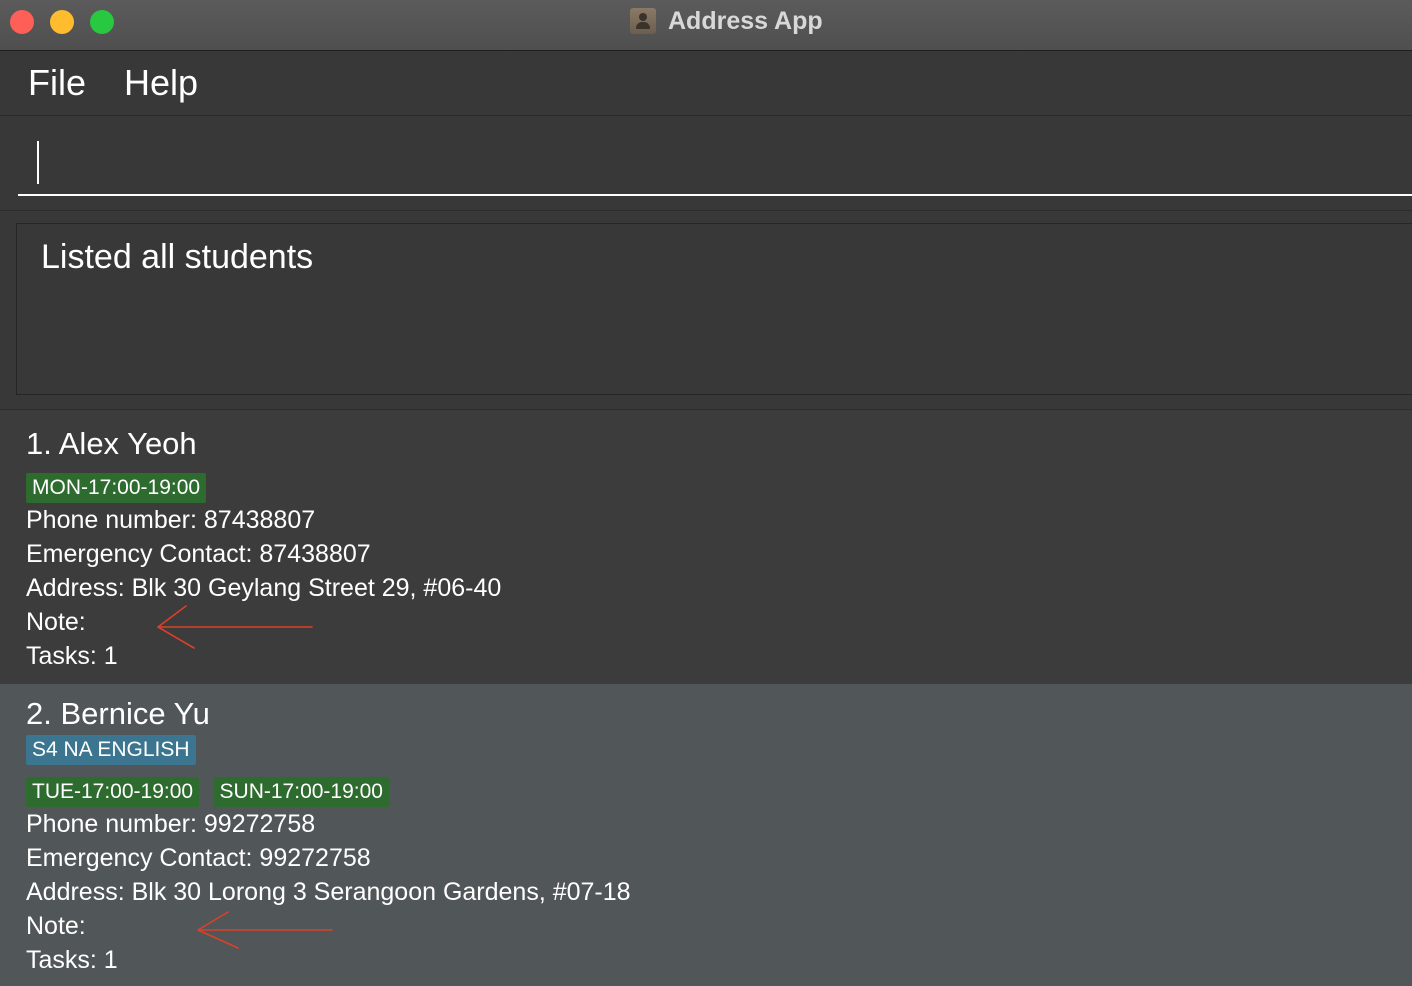  Describe the element at coordinates (706, 83) in the screenshot. I see `menu-bar: File Help` at that location.